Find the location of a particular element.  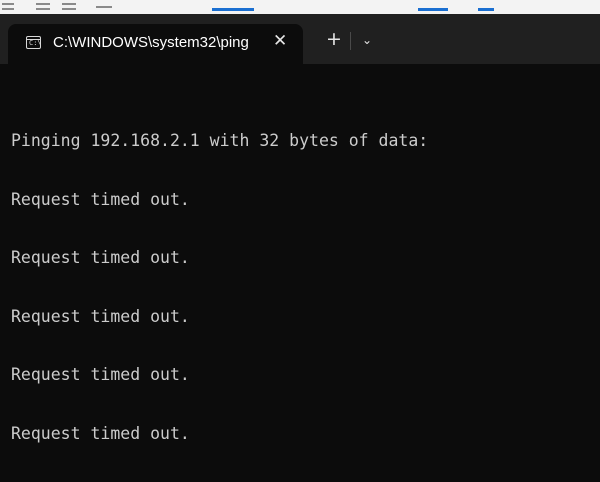

tab-ping: C:\ C:\WINDOWS\system32\ping ✕ is located at coordinates (155, 44).